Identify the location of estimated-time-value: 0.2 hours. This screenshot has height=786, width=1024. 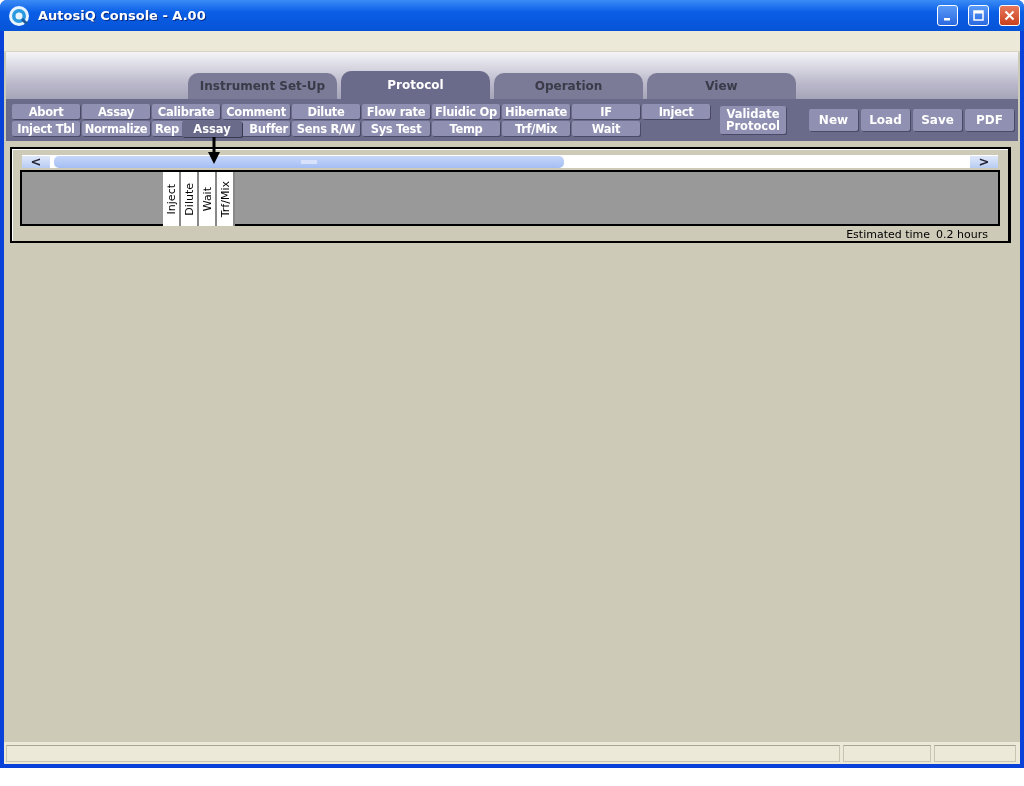
(962, 234).